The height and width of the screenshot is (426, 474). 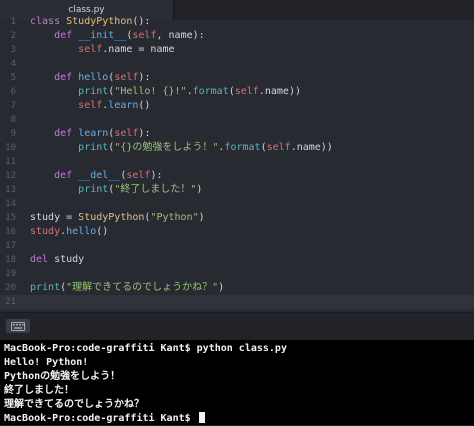 What do you see at coordinates (10, 148) in the screenshot?
I see `line-number: 10` at bounding box center [10, 148].